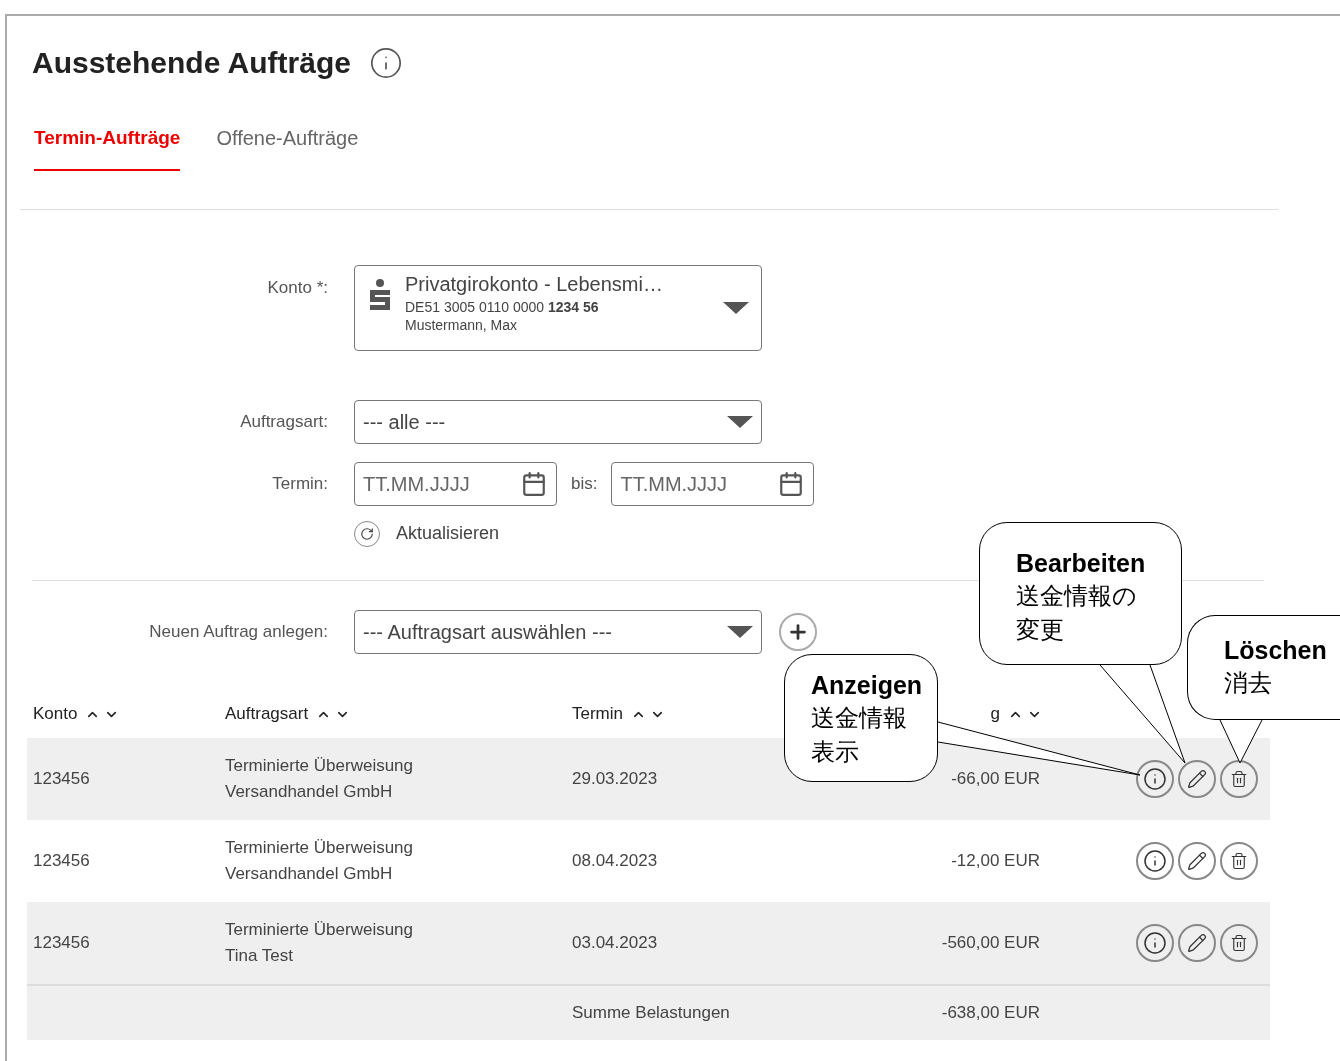 This screenshot has height=1061, width=1340. What do you see at coordinates (1248, 683) in the screenshot?
I see `callout-text: 消去` at bounding box center [1248, 683].